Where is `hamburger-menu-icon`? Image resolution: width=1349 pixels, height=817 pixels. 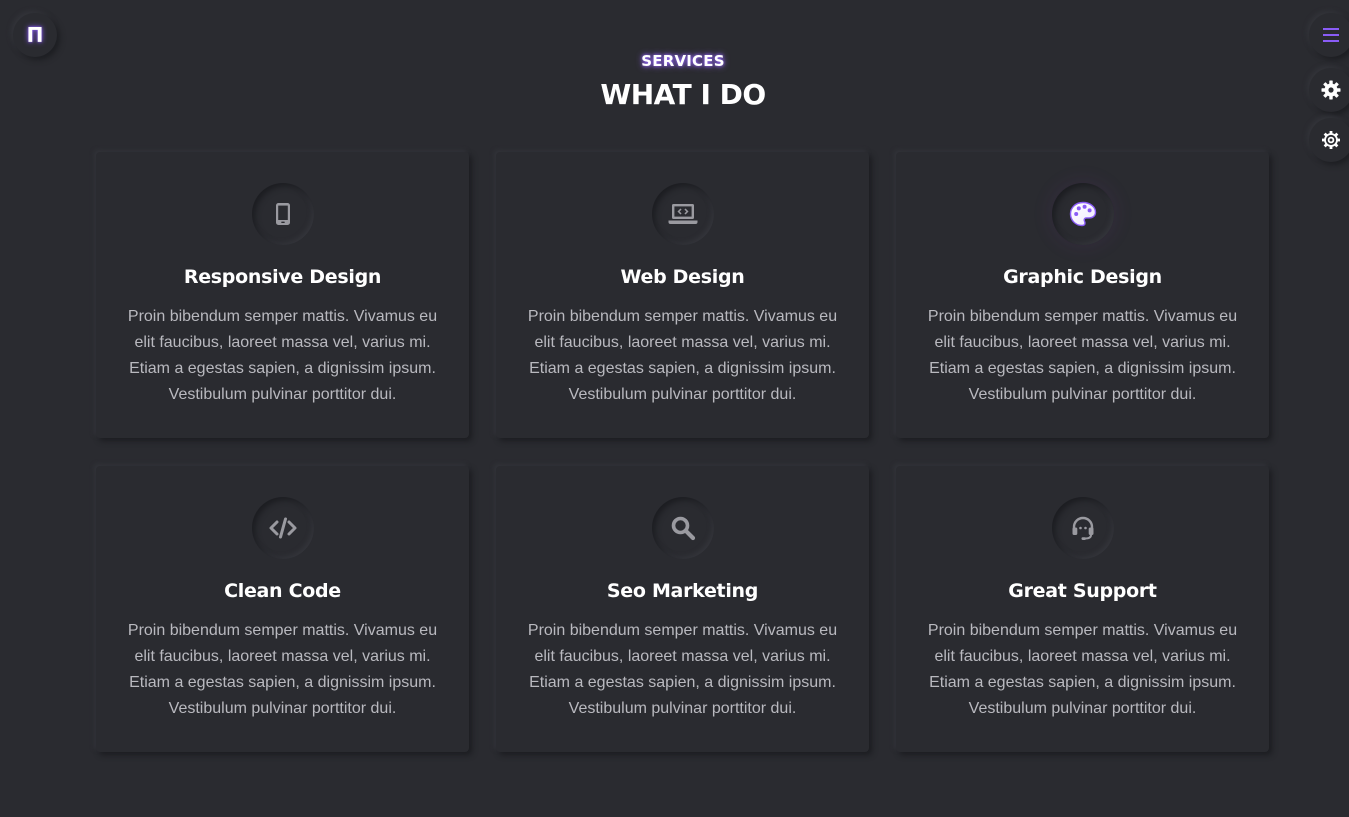
hamburger-menu-icon is located at coordinates (1331, 35).